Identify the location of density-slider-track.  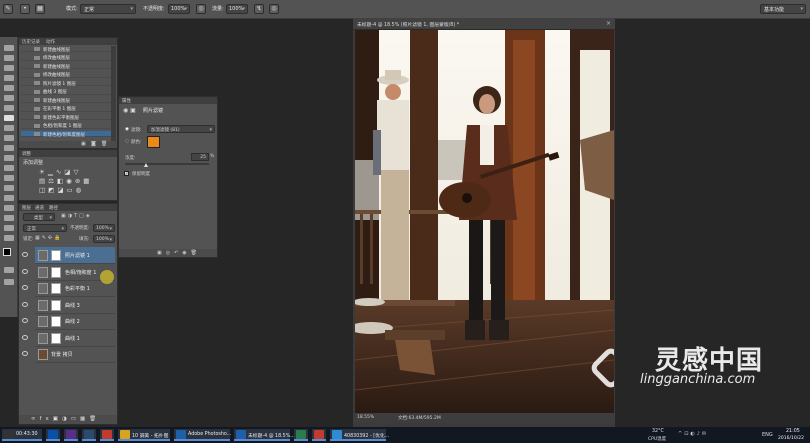
(167, 164).